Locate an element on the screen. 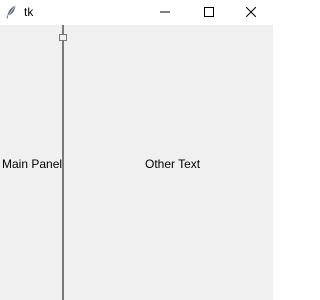  window-title: tk is located at coordinates (29, 12).